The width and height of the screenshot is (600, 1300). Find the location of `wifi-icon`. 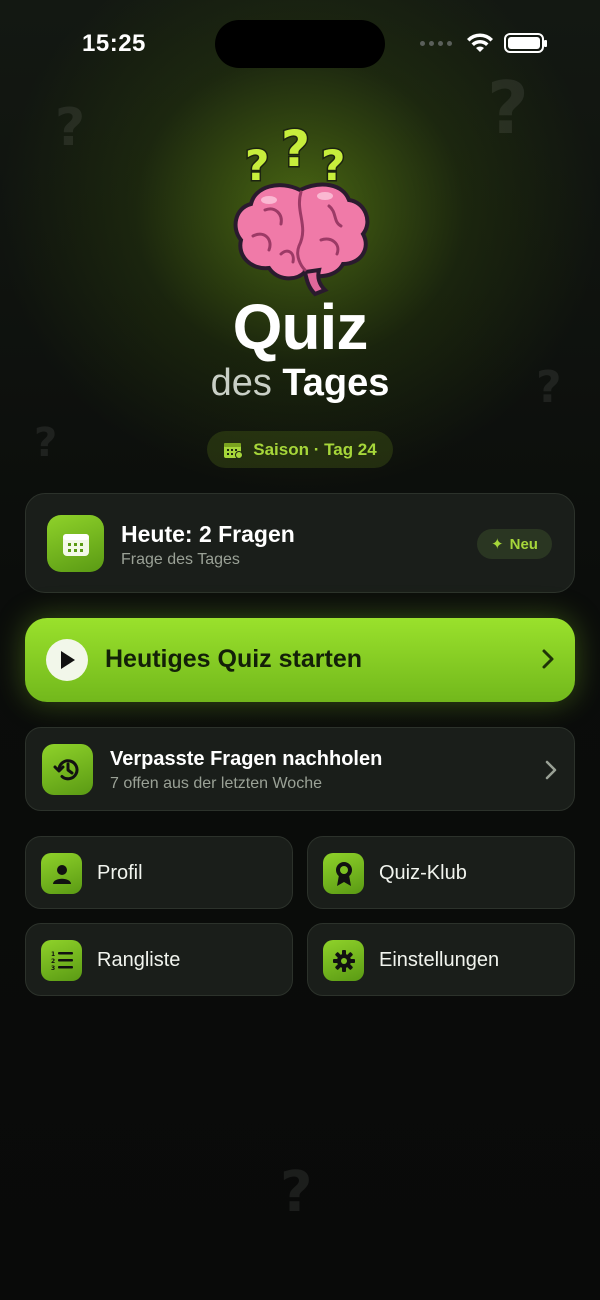

wifi-icon is located at coordinates (480, 42).